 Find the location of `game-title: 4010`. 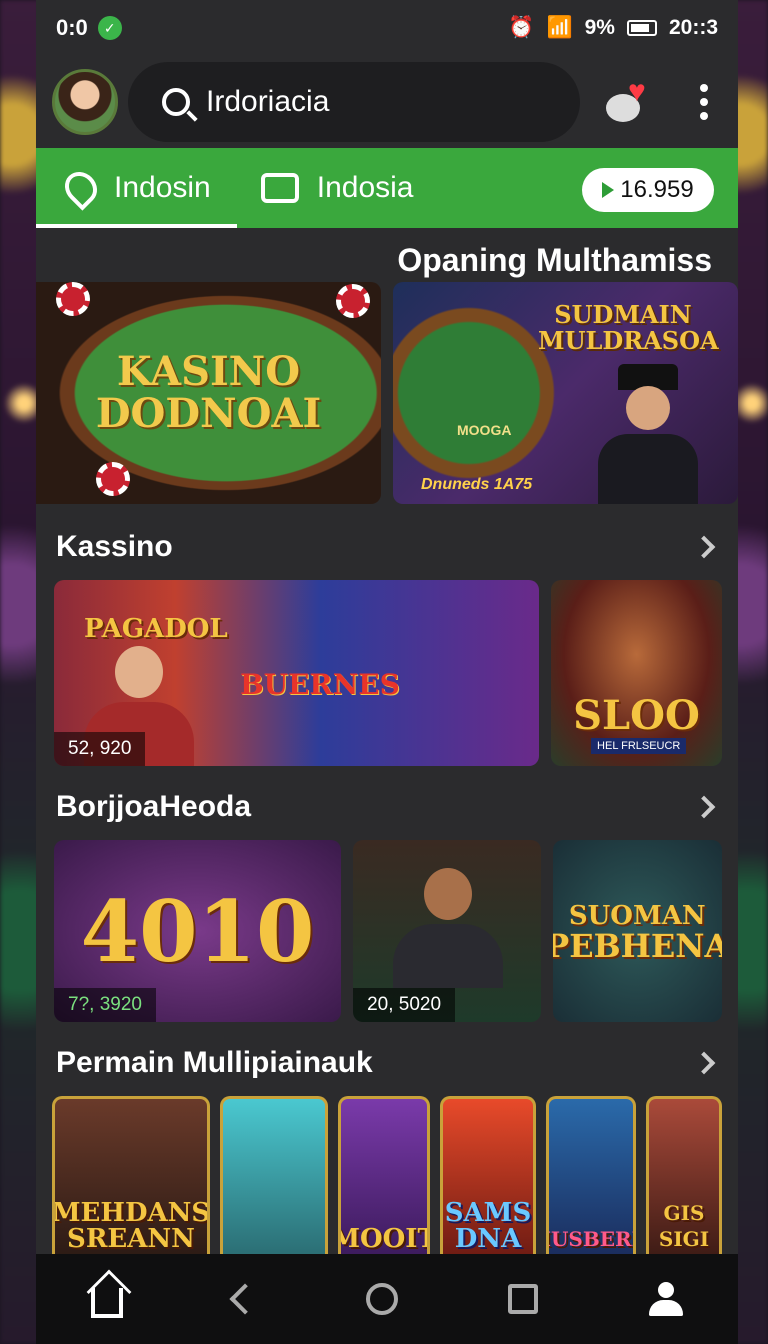

game-title: 4010 is located at coordinates (197, 931).